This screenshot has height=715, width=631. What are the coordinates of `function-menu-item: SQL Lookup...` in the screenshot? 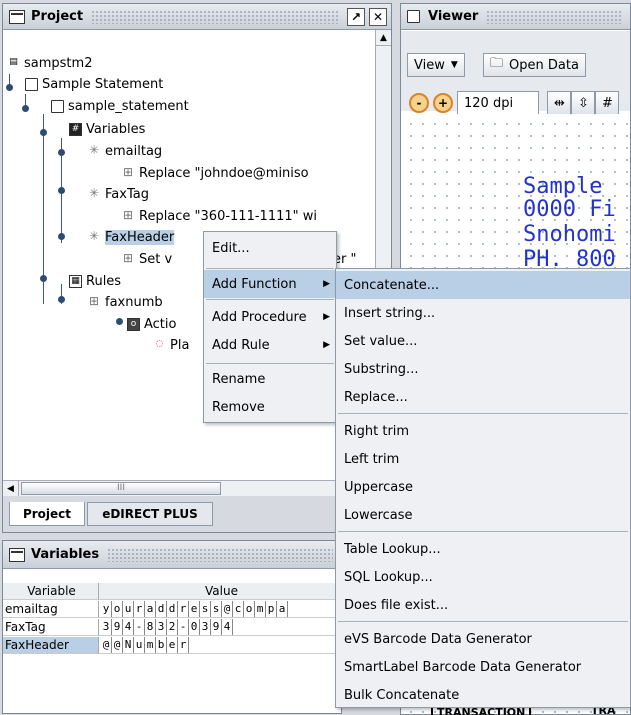 It's located at (483, 577).